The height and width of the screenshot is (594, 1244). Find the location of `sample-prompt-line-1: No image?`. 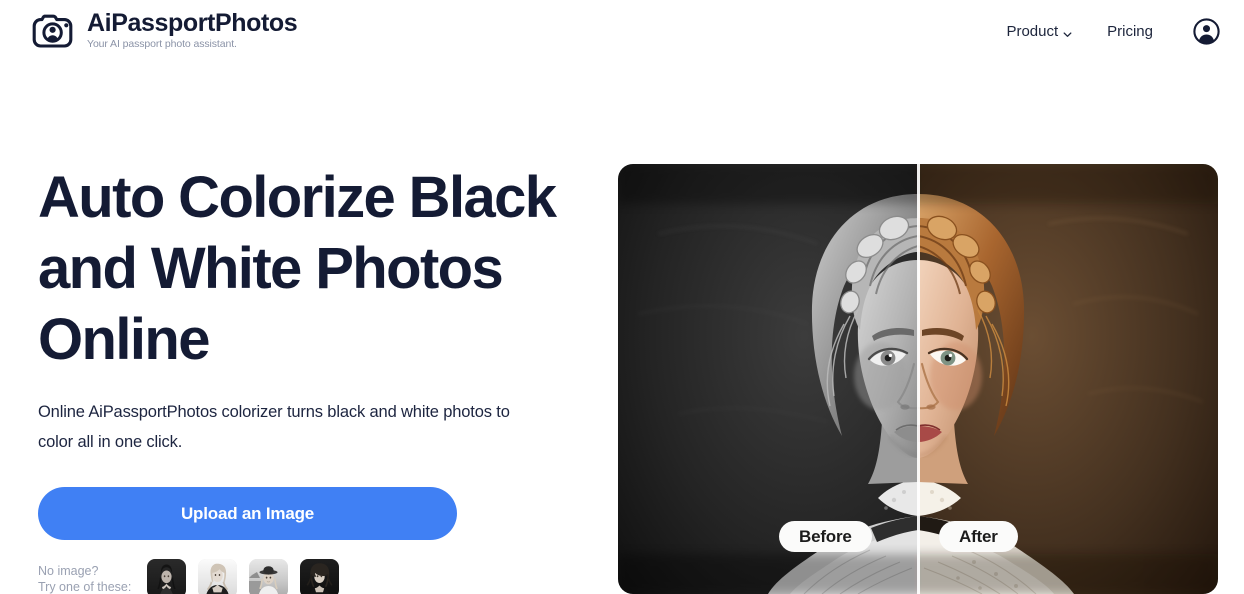

sample-prompt-line-1: No image? is located at coordinates (68, 571).